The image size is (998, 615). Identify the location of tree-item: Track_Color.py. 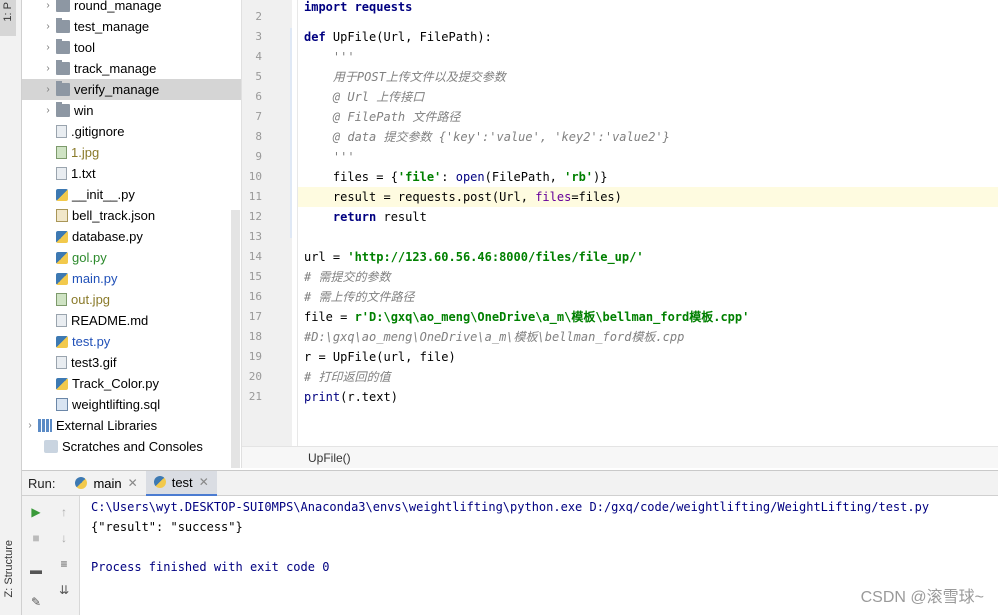
(131, 383).